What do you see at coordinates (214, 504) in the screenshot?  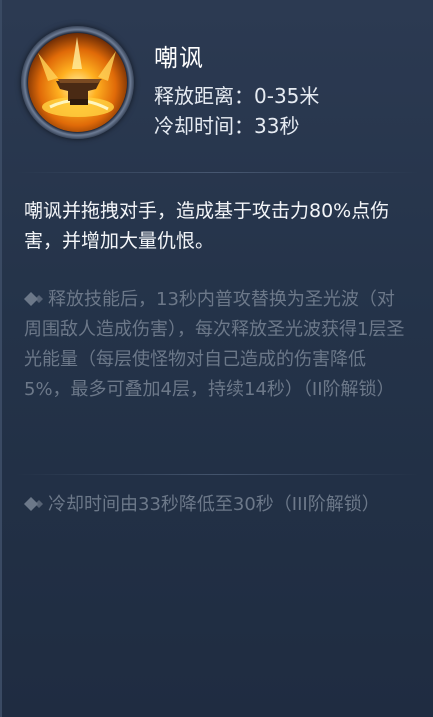 I see `upgrade-text: 冷却时间由33秒降低至30秒（III阶解锁）` at bounding box center [214, 504].